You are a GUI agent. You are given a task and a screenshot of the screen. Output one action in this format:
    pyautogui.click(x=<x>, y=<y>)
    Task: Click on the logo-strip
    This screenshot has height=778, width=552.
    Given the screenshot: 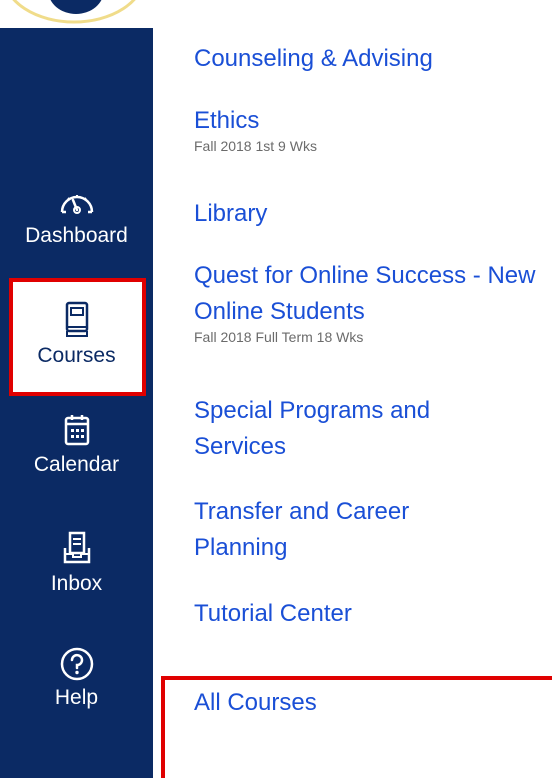 What is the action you would take?
    pyautogui.click(x=76, y=14)
    